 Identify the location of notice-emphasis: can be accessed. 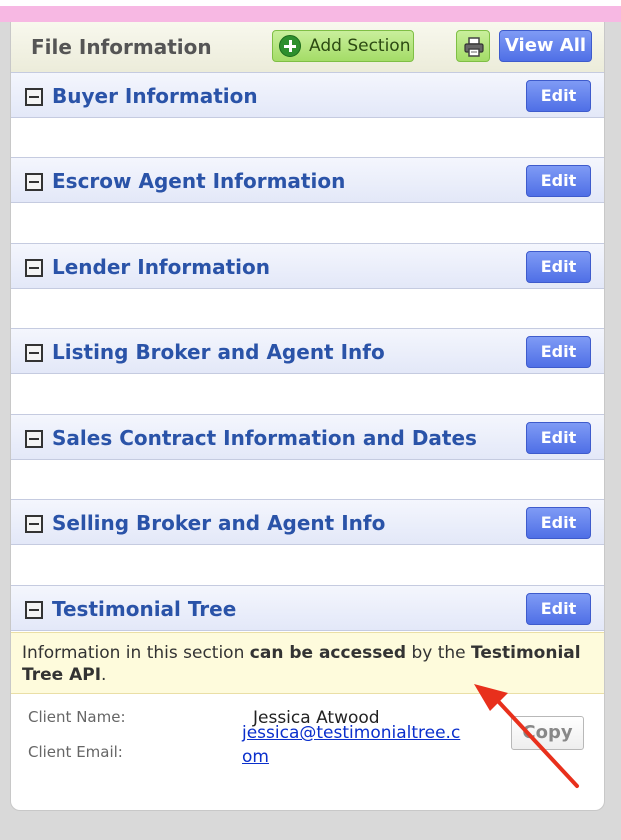
(328, 653).